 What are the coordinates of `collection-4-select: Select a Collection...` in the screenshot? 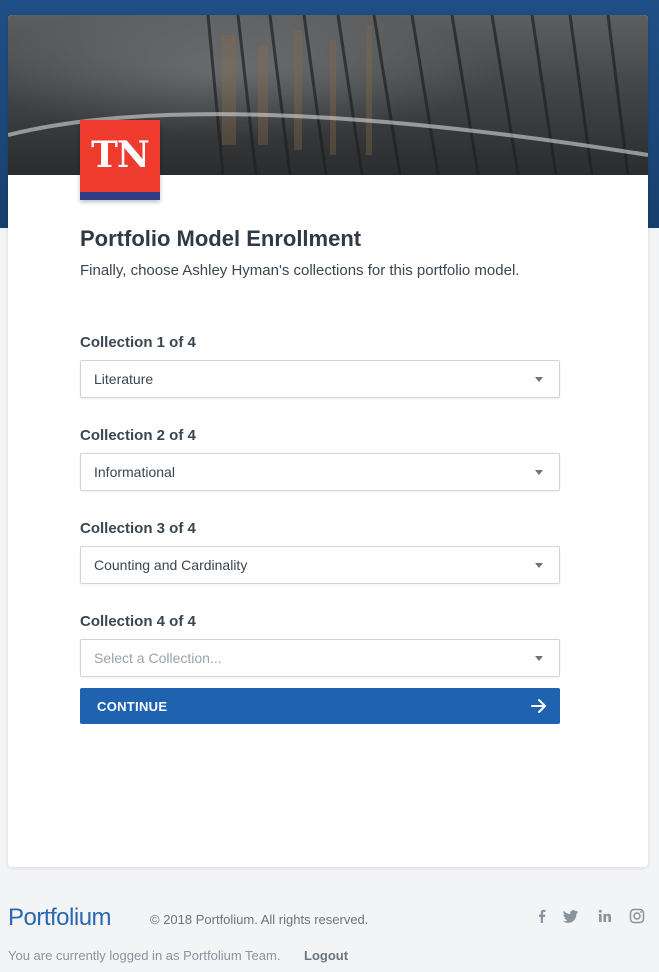 It's located at (320, 658).